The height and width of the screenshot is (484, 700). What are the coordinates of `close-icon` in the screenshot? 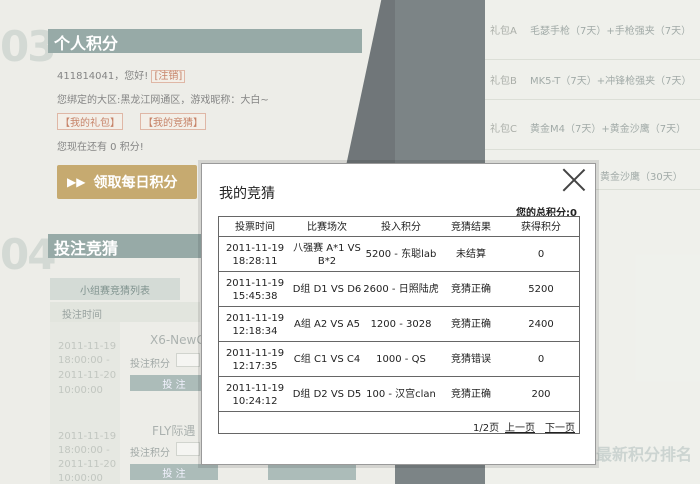 It's located at (574, 179).